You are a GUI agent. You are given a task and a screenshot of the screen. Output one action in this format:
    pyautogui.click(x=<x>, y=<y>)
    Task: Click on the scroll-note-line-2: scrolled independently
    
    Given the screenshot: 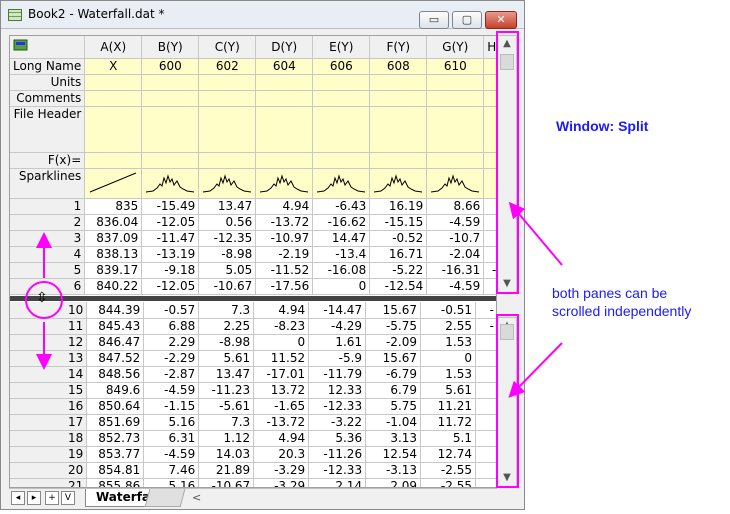 What is the action you would take?
    pyautogui.click(x=622, y=311)
    